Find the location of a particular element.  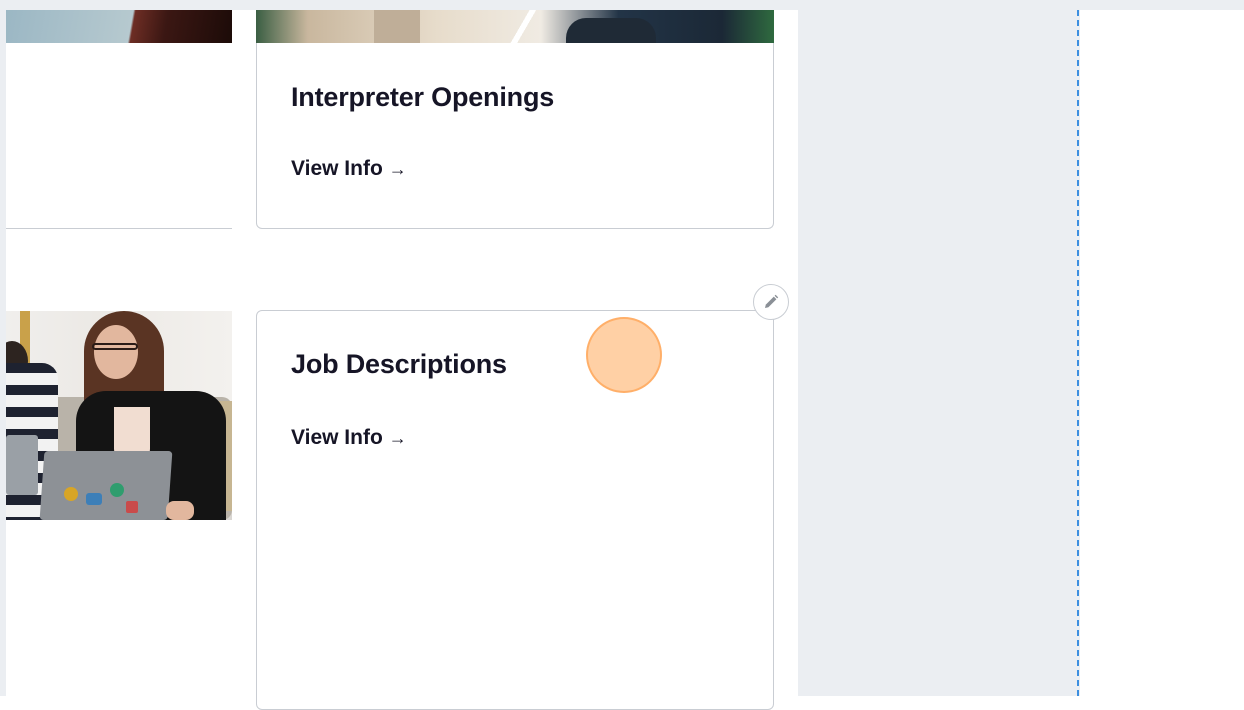

left-card-image is located at coordinates (119, 26).